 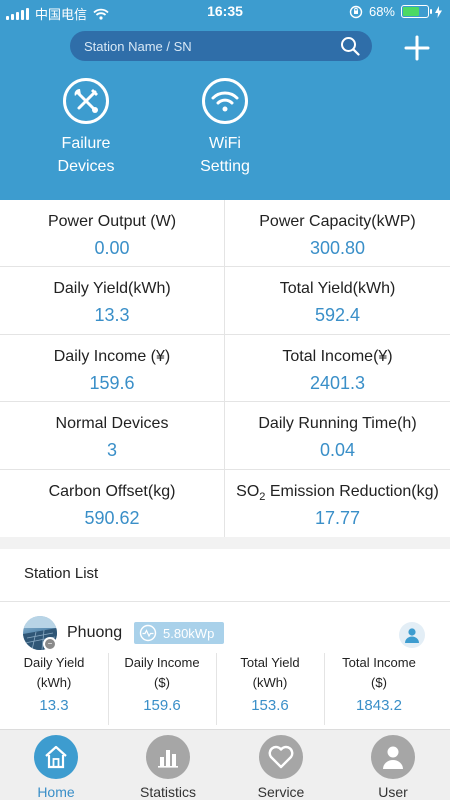 I want to click on wifi-icon, so click(x=225, y=101).